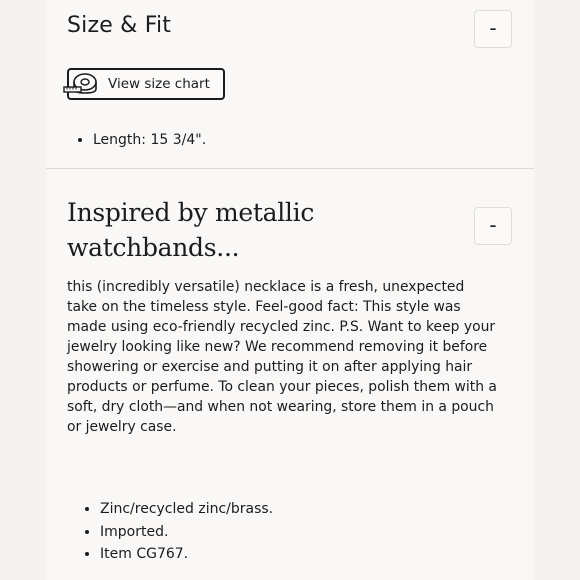 This screenshot has height=580, width=580. I want to click on measuring-tape-icon, so click(80, 83).